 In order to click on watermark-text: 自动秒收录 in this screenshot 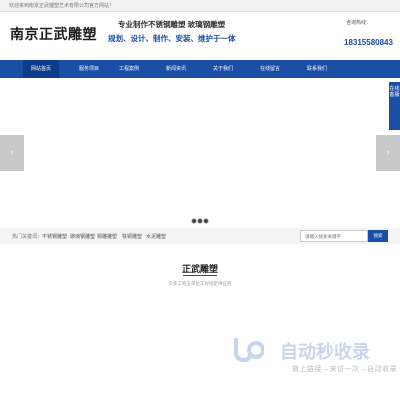, I will do `click(325, 352)`.